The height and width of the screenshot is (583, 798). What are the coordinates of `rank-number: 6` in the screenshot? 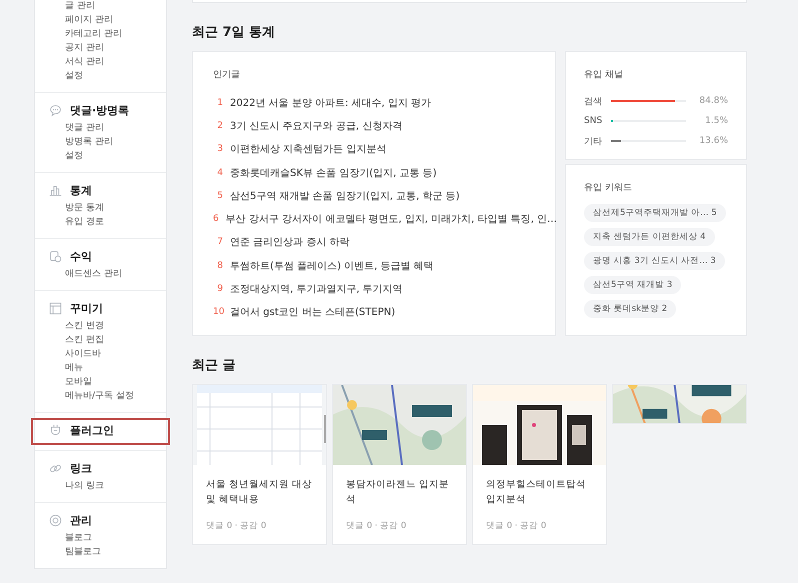 It's located at (216, 219).